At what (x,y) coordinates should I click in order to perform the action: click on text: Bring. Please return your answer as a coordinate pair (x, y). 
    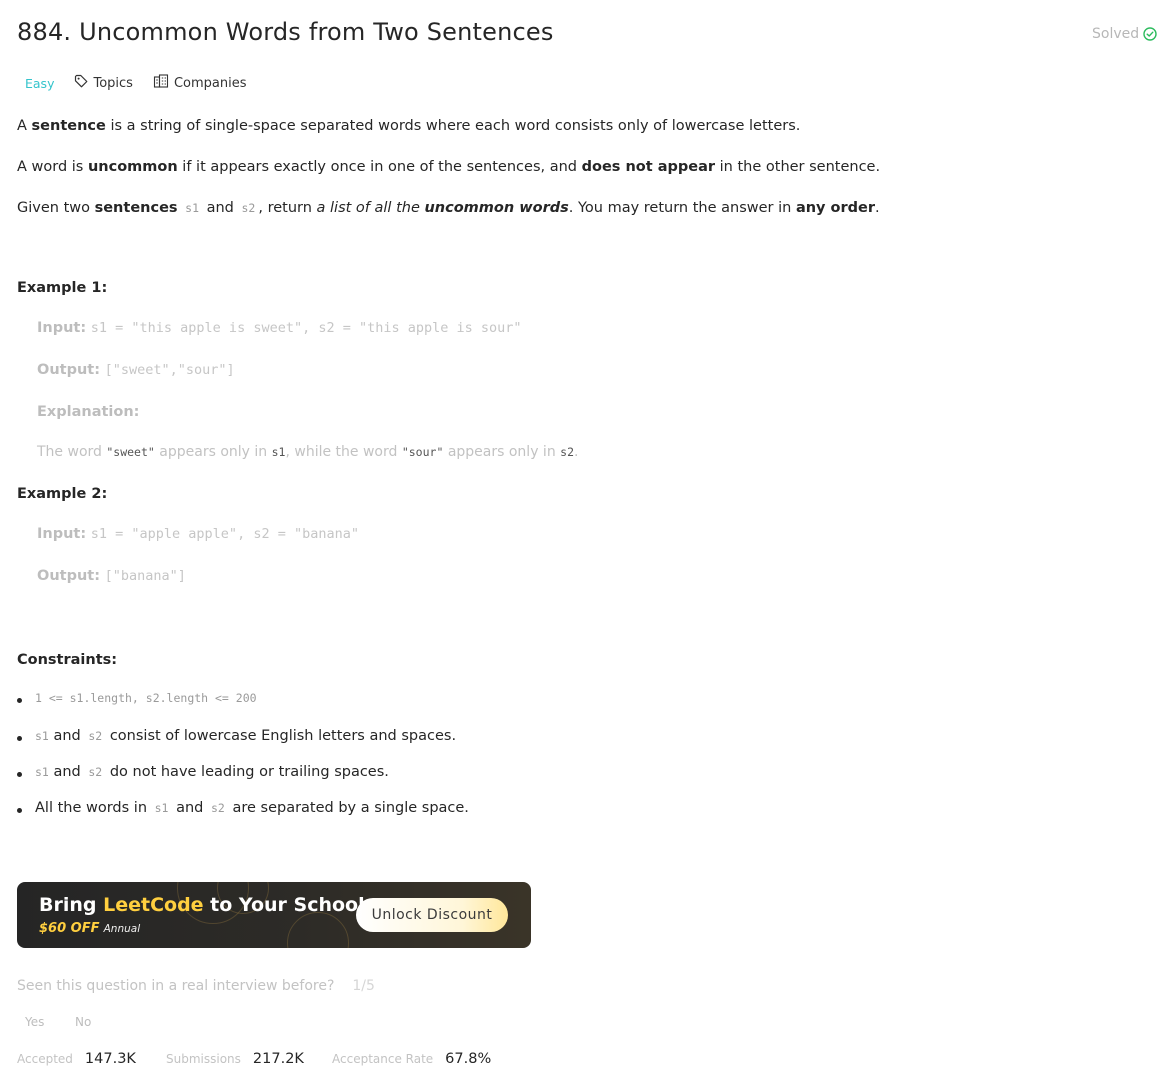
    Looking at the image, I should click on (71, 905).